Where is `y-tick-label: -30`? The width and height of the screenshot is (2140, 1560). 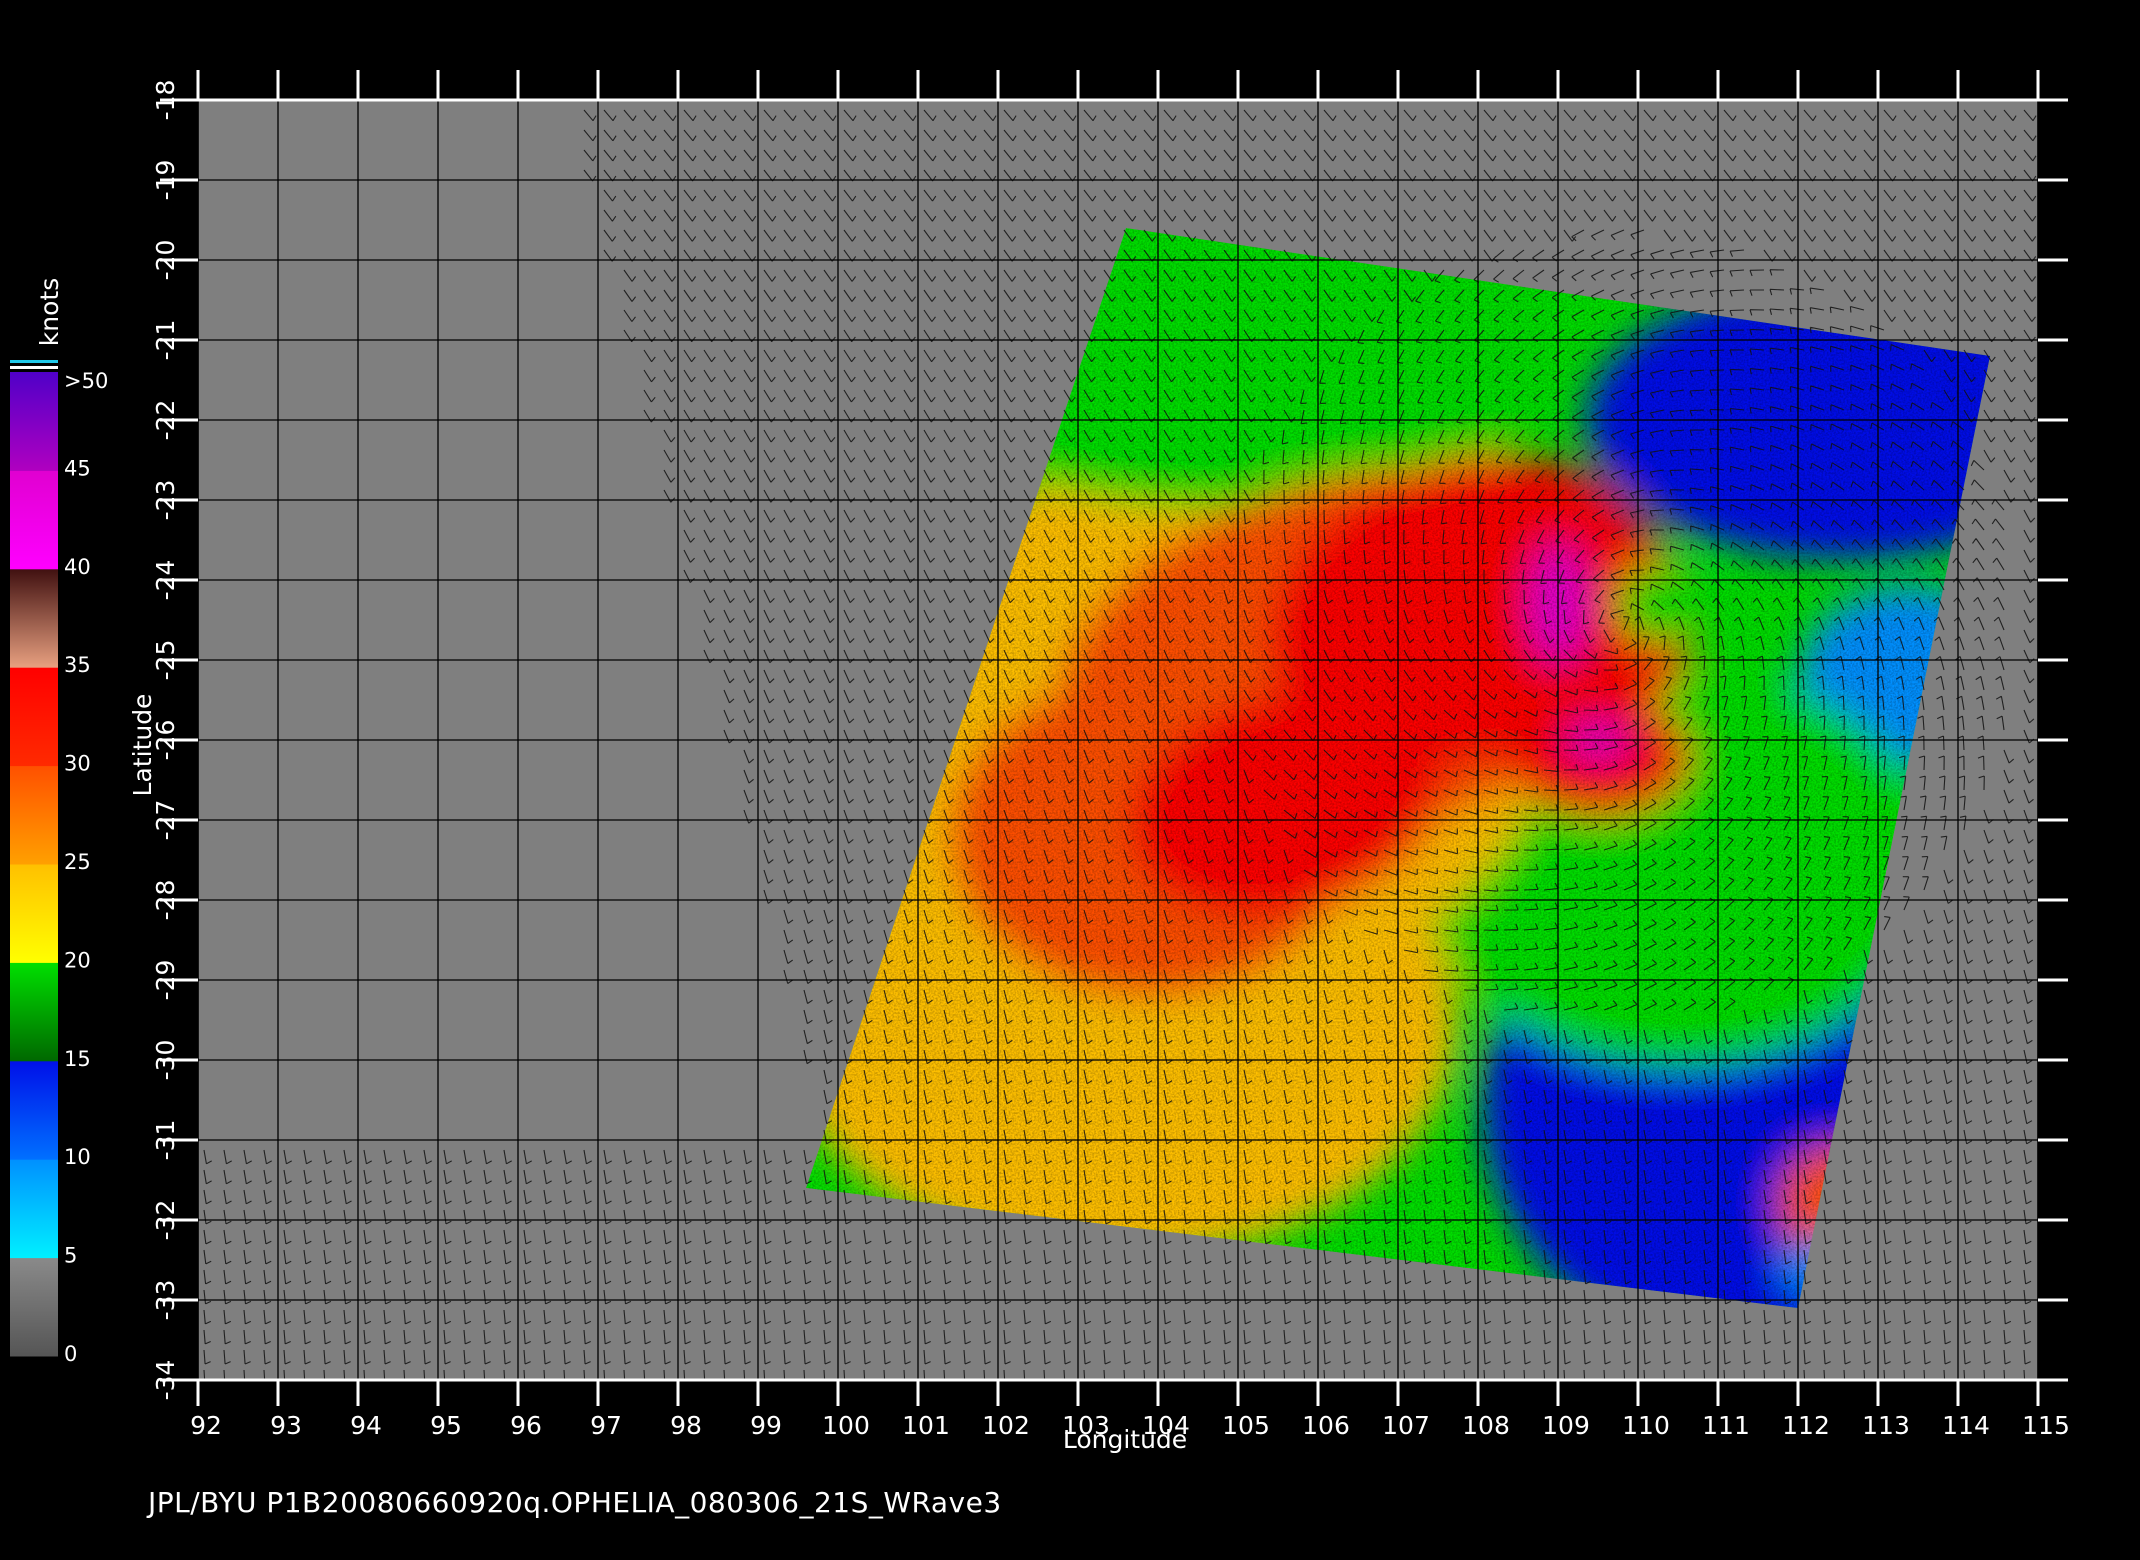 y-tick-label: -30 is located at coordinates (165, 1060).